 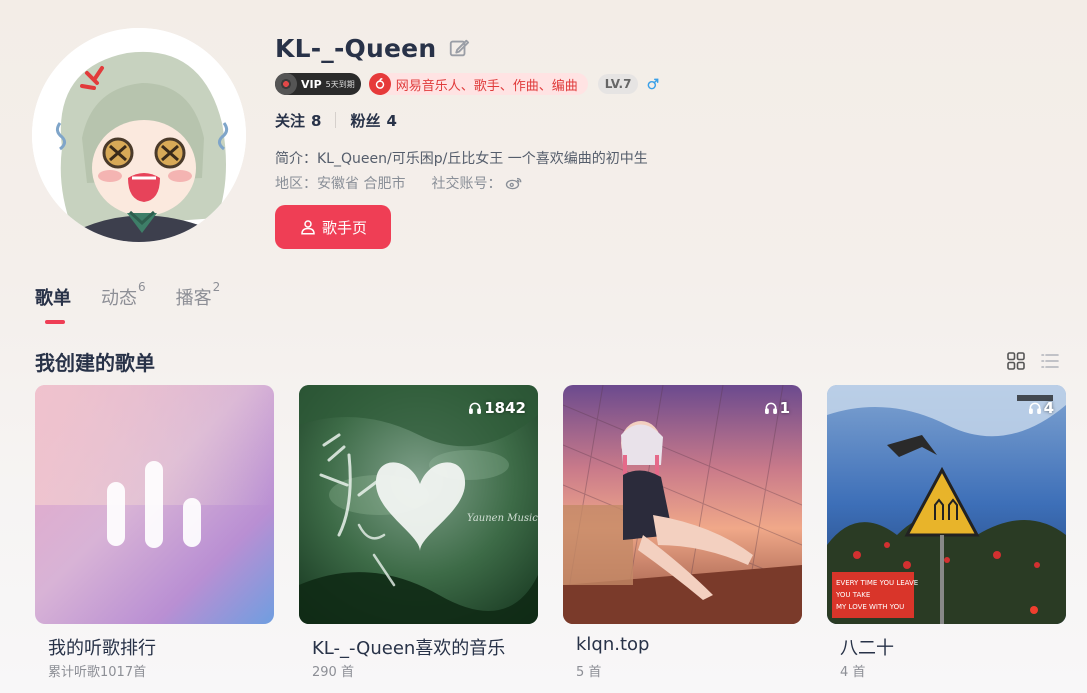 What do you see at coordinates (1048, 408) in the screenshot?
I see `play-count-value: 4` at bounding box center [1048, 408].